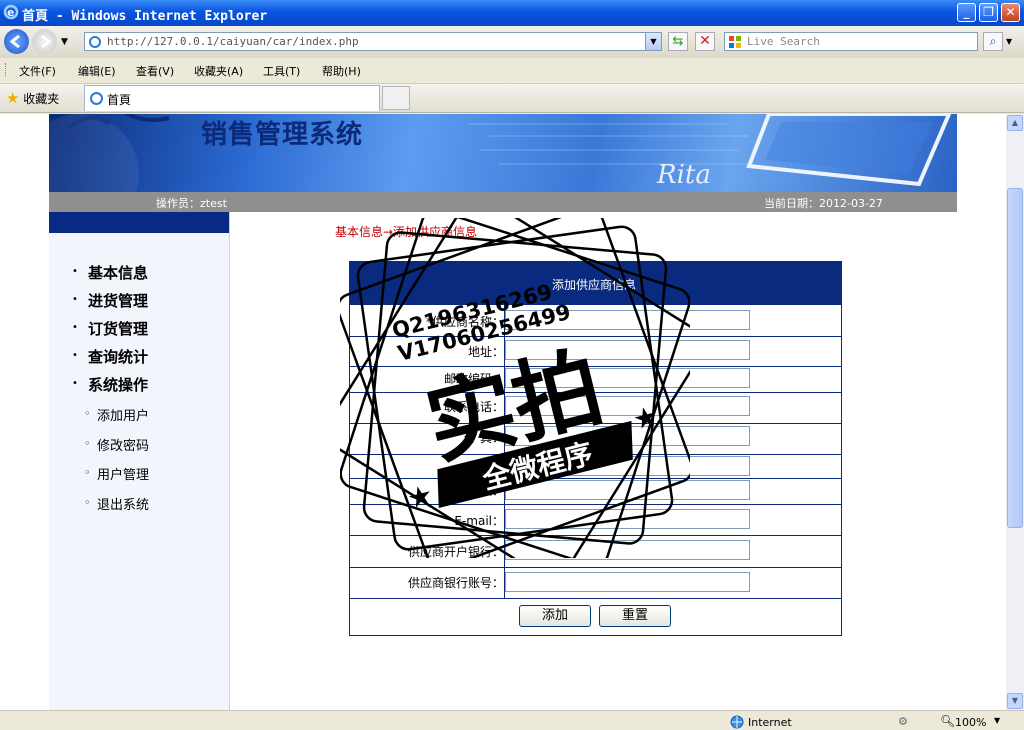 The width and height of the screenshot is (1024, 730). I want to click on window-title-bar: e 首頁 - Windows Internet Explorer _ ❐ ✕, so click(512, 13).